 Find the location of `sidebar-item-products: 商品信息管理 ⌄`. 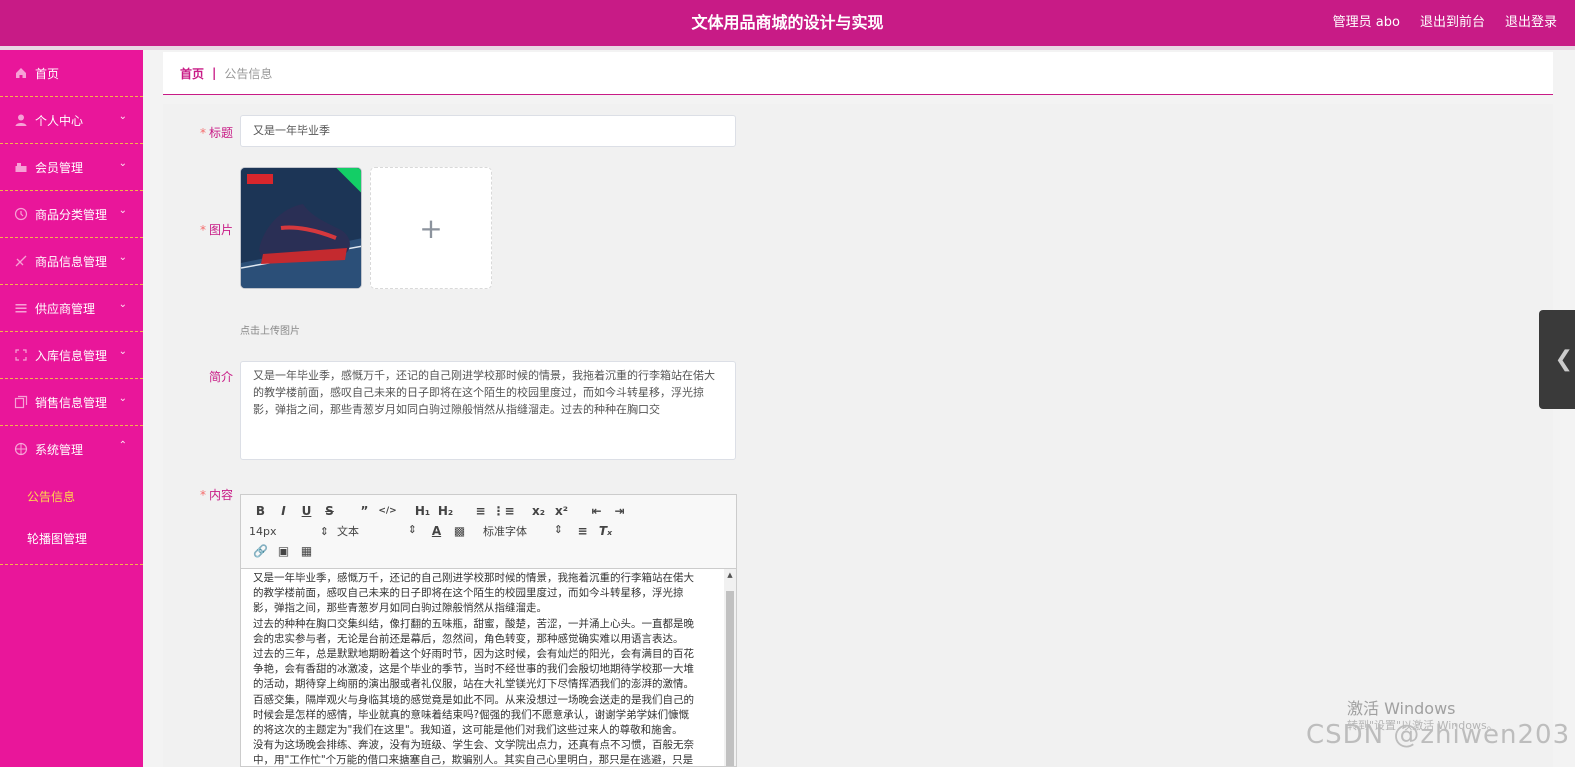

sidebar-item-products: 商品信息管理 ⌄ is located at coordinates (71, 261).